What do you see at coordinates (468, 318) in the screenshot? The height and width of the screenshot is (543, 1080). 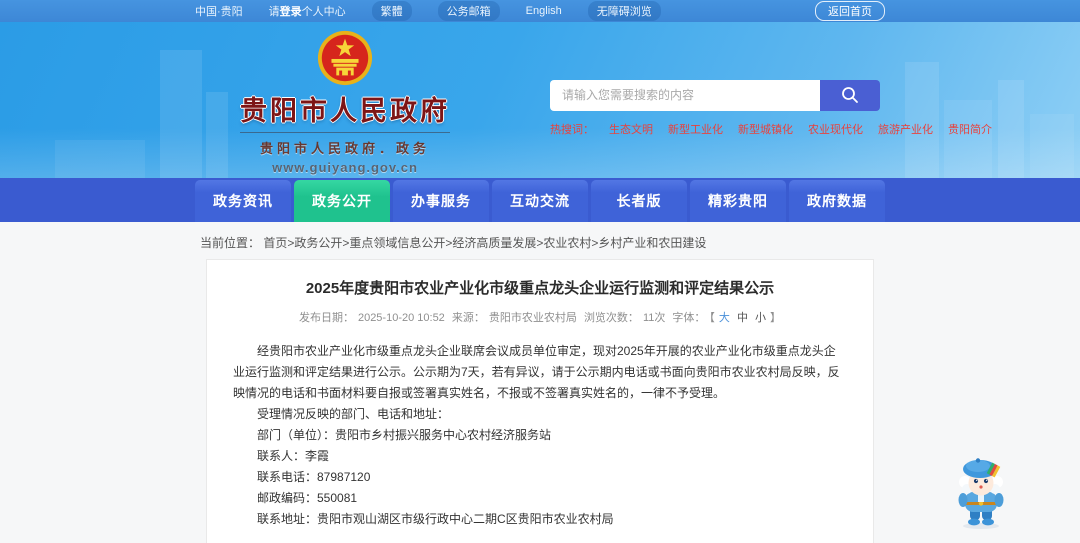 I see `source-label: 来源：` at bounding box center [468, 318].